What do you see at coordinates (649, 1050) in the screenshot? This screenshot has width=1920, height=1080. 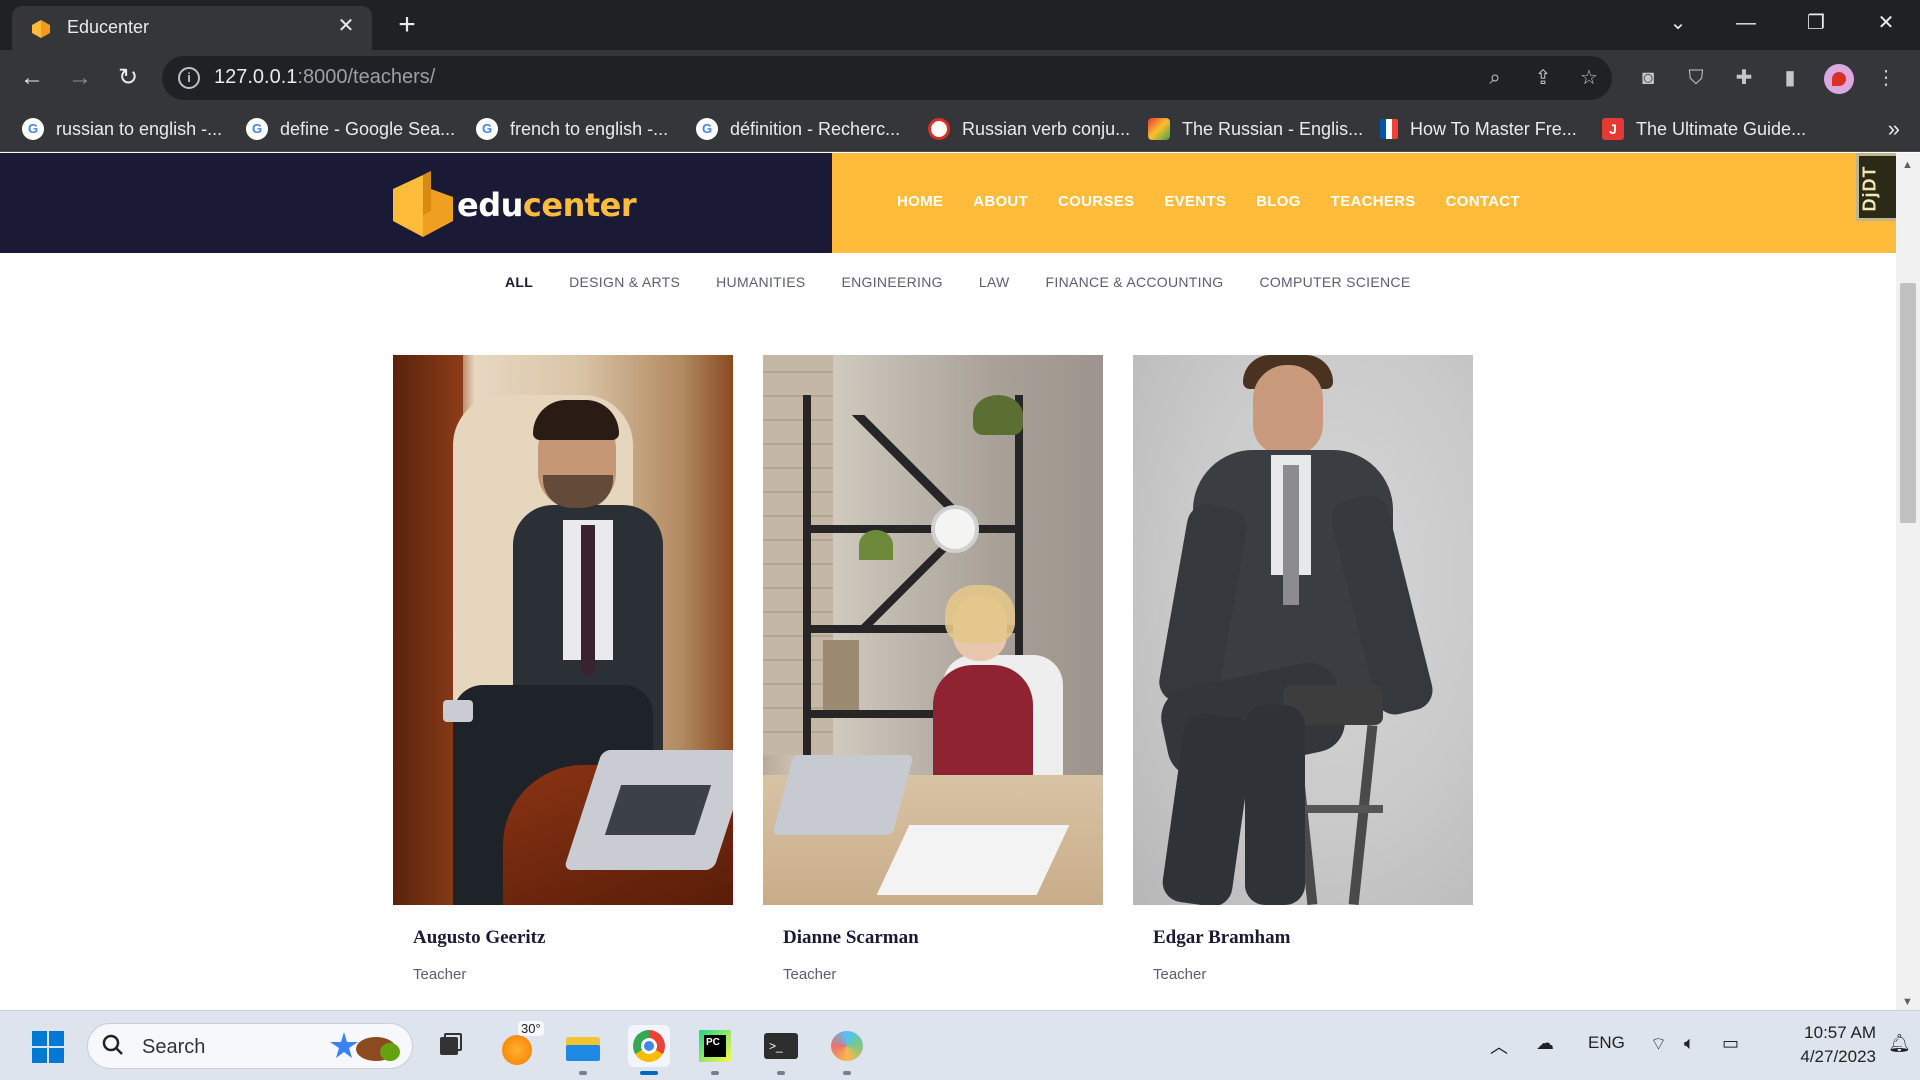 I see `chrome-taskbar-icon` at bounding box center [649, 1050].